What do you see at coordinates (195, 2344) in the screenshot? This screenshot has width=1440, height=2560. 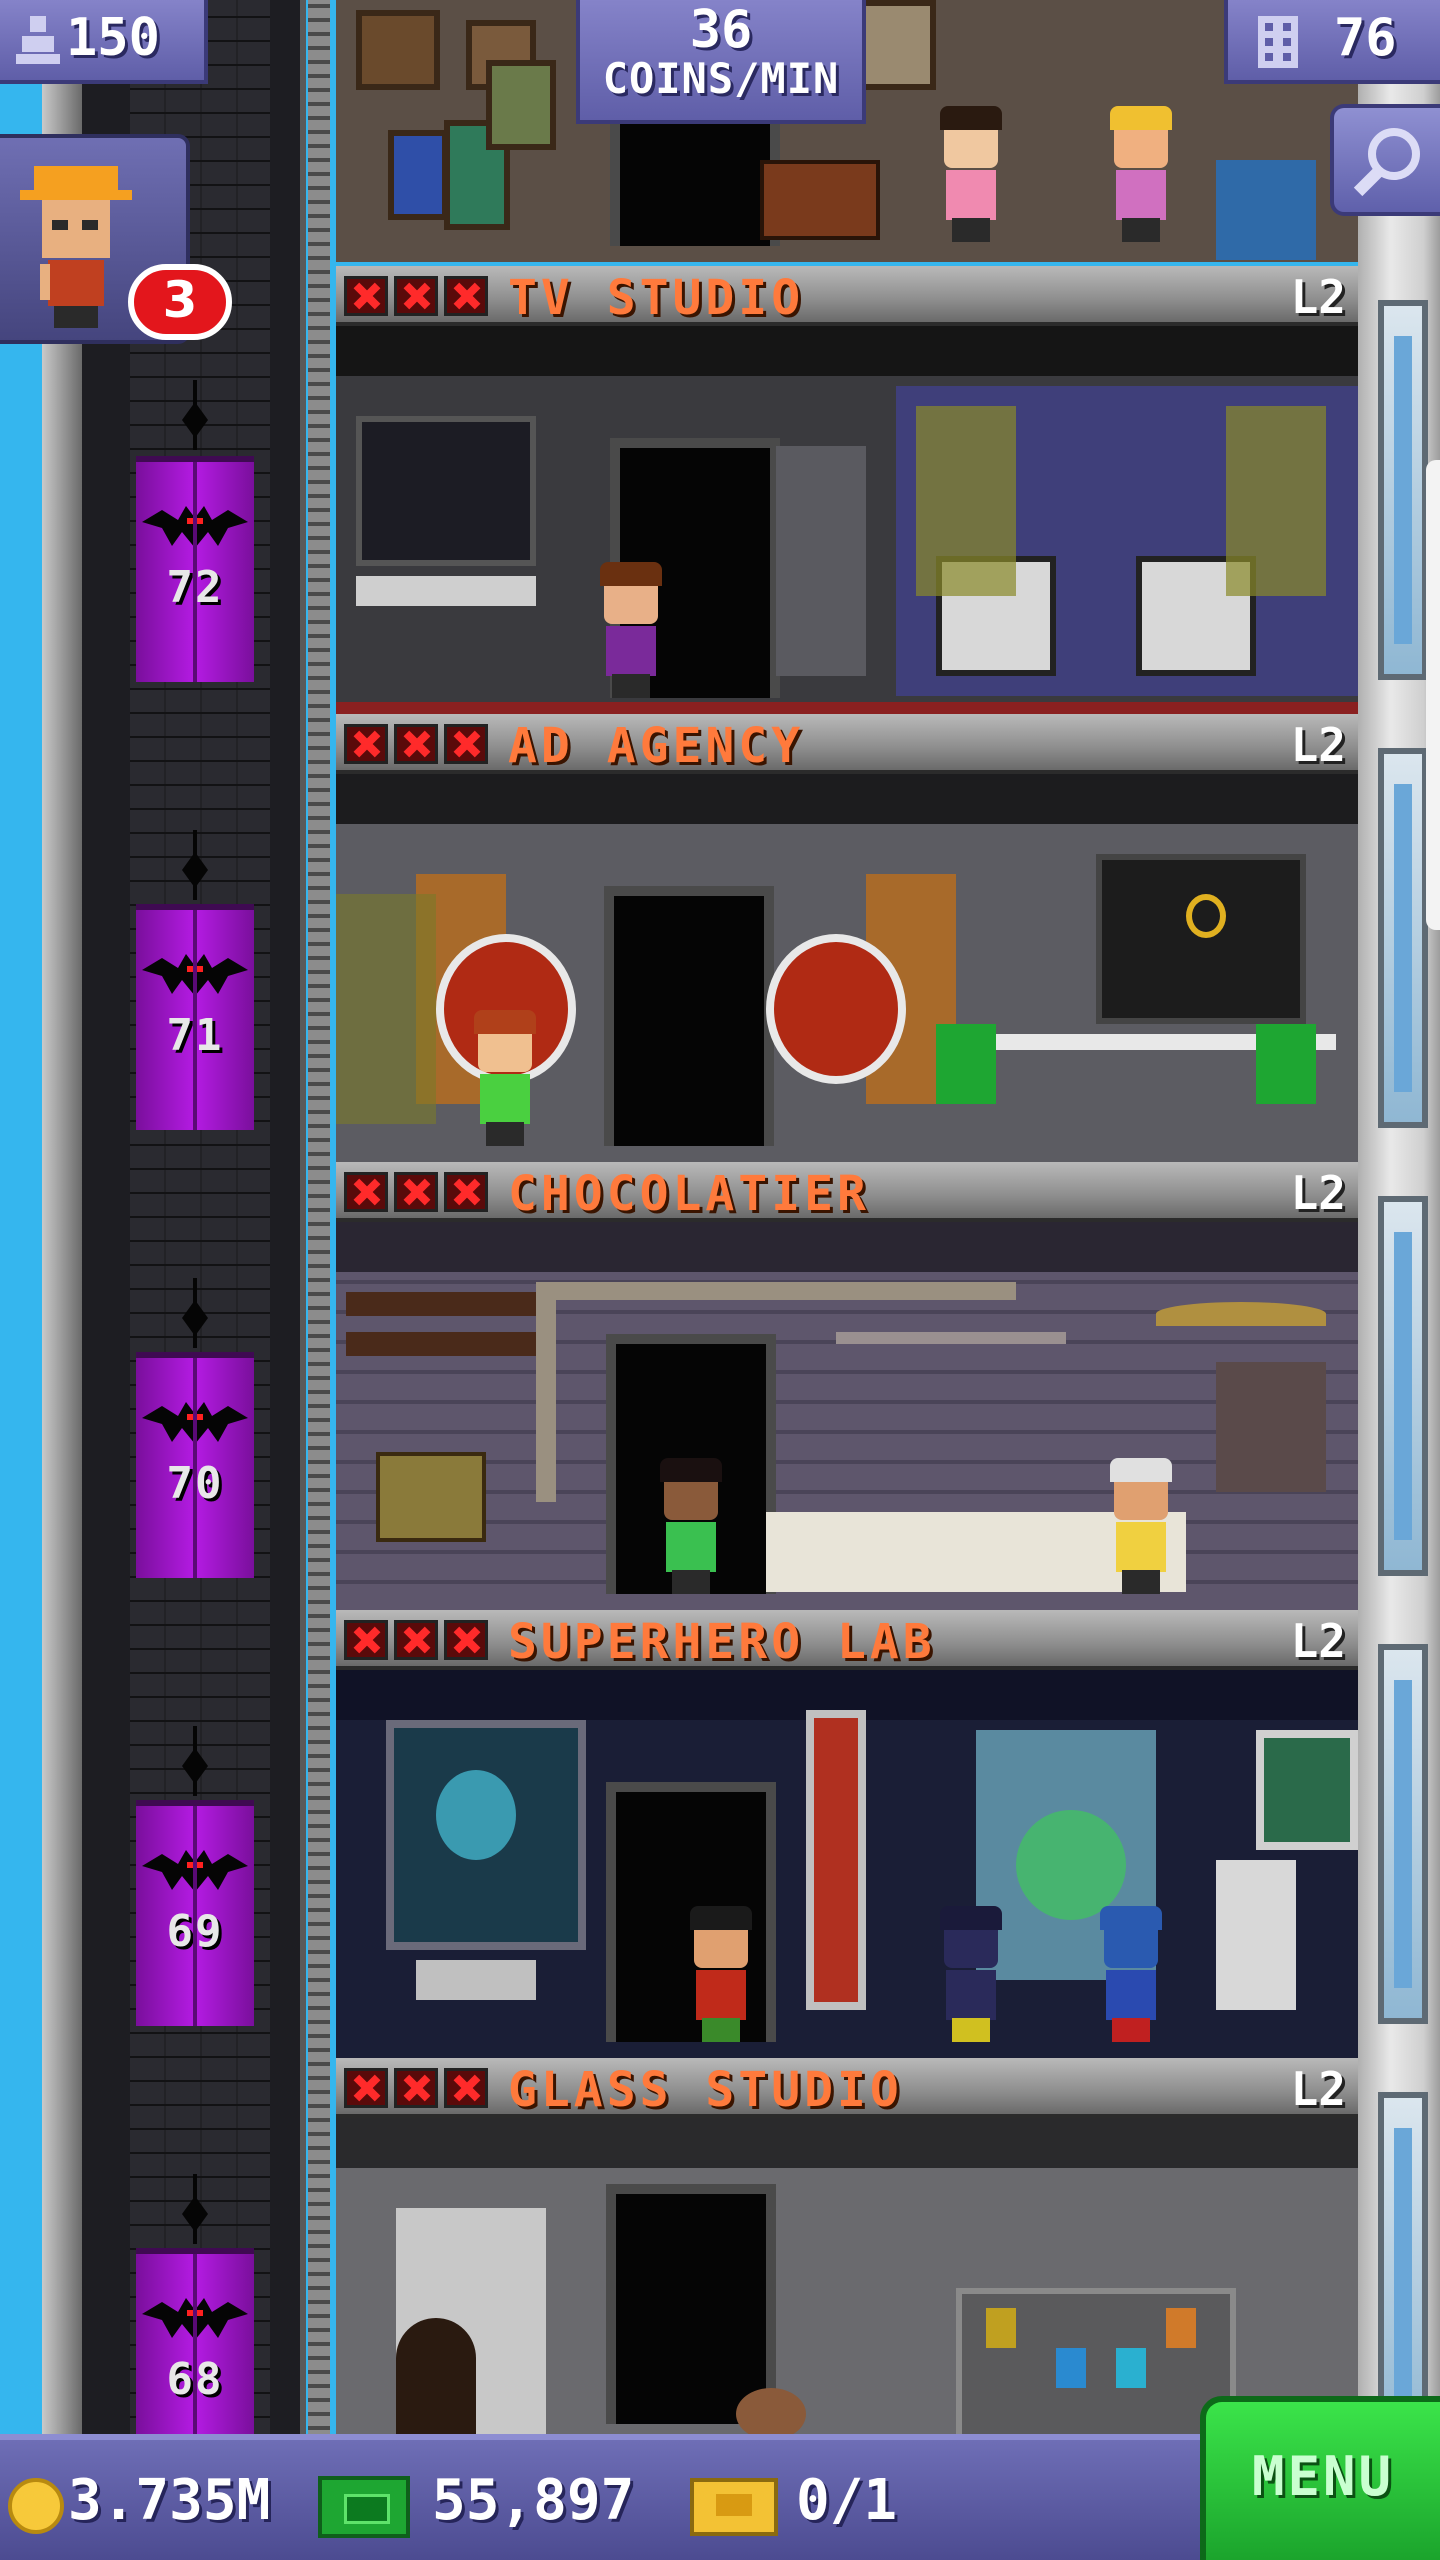 I see `elevator-car: 68` at bounding box center [195, 2344].